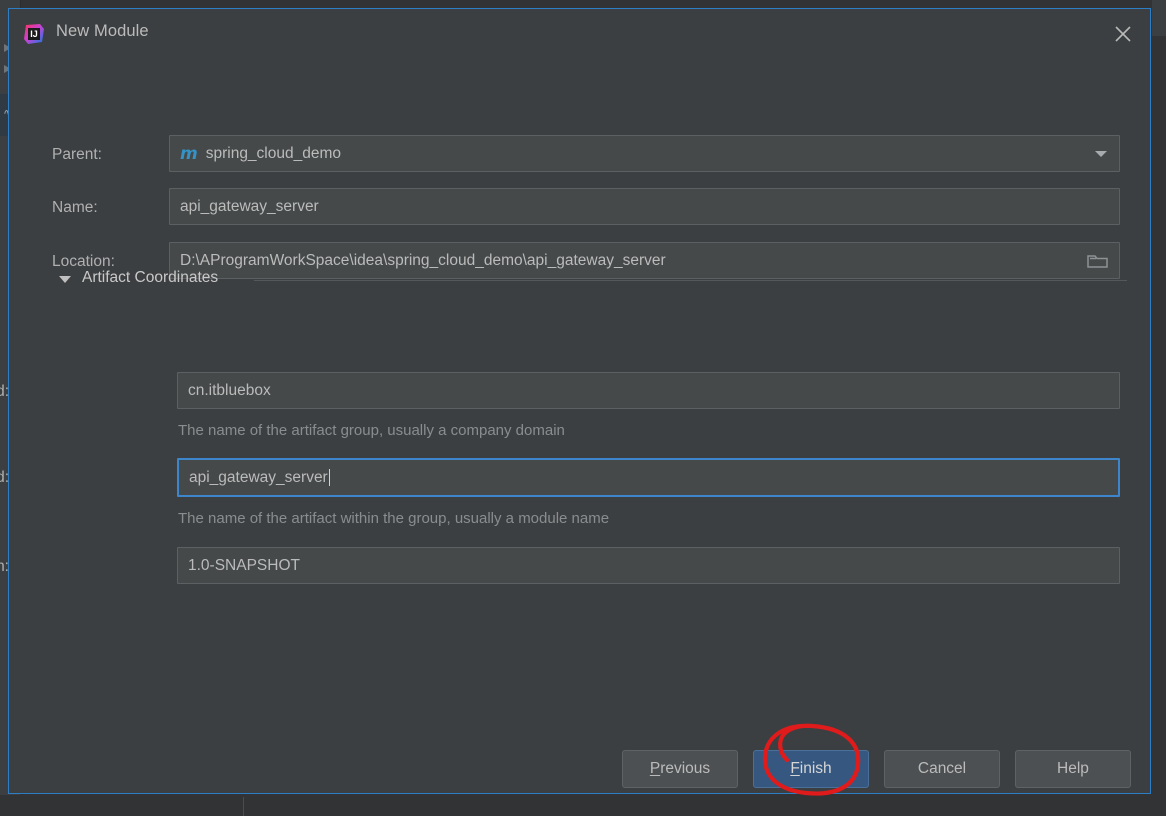  Describe the element at coordinates (655, 768) in the screenshot. I see `previous-mnemonic: P` at that location.